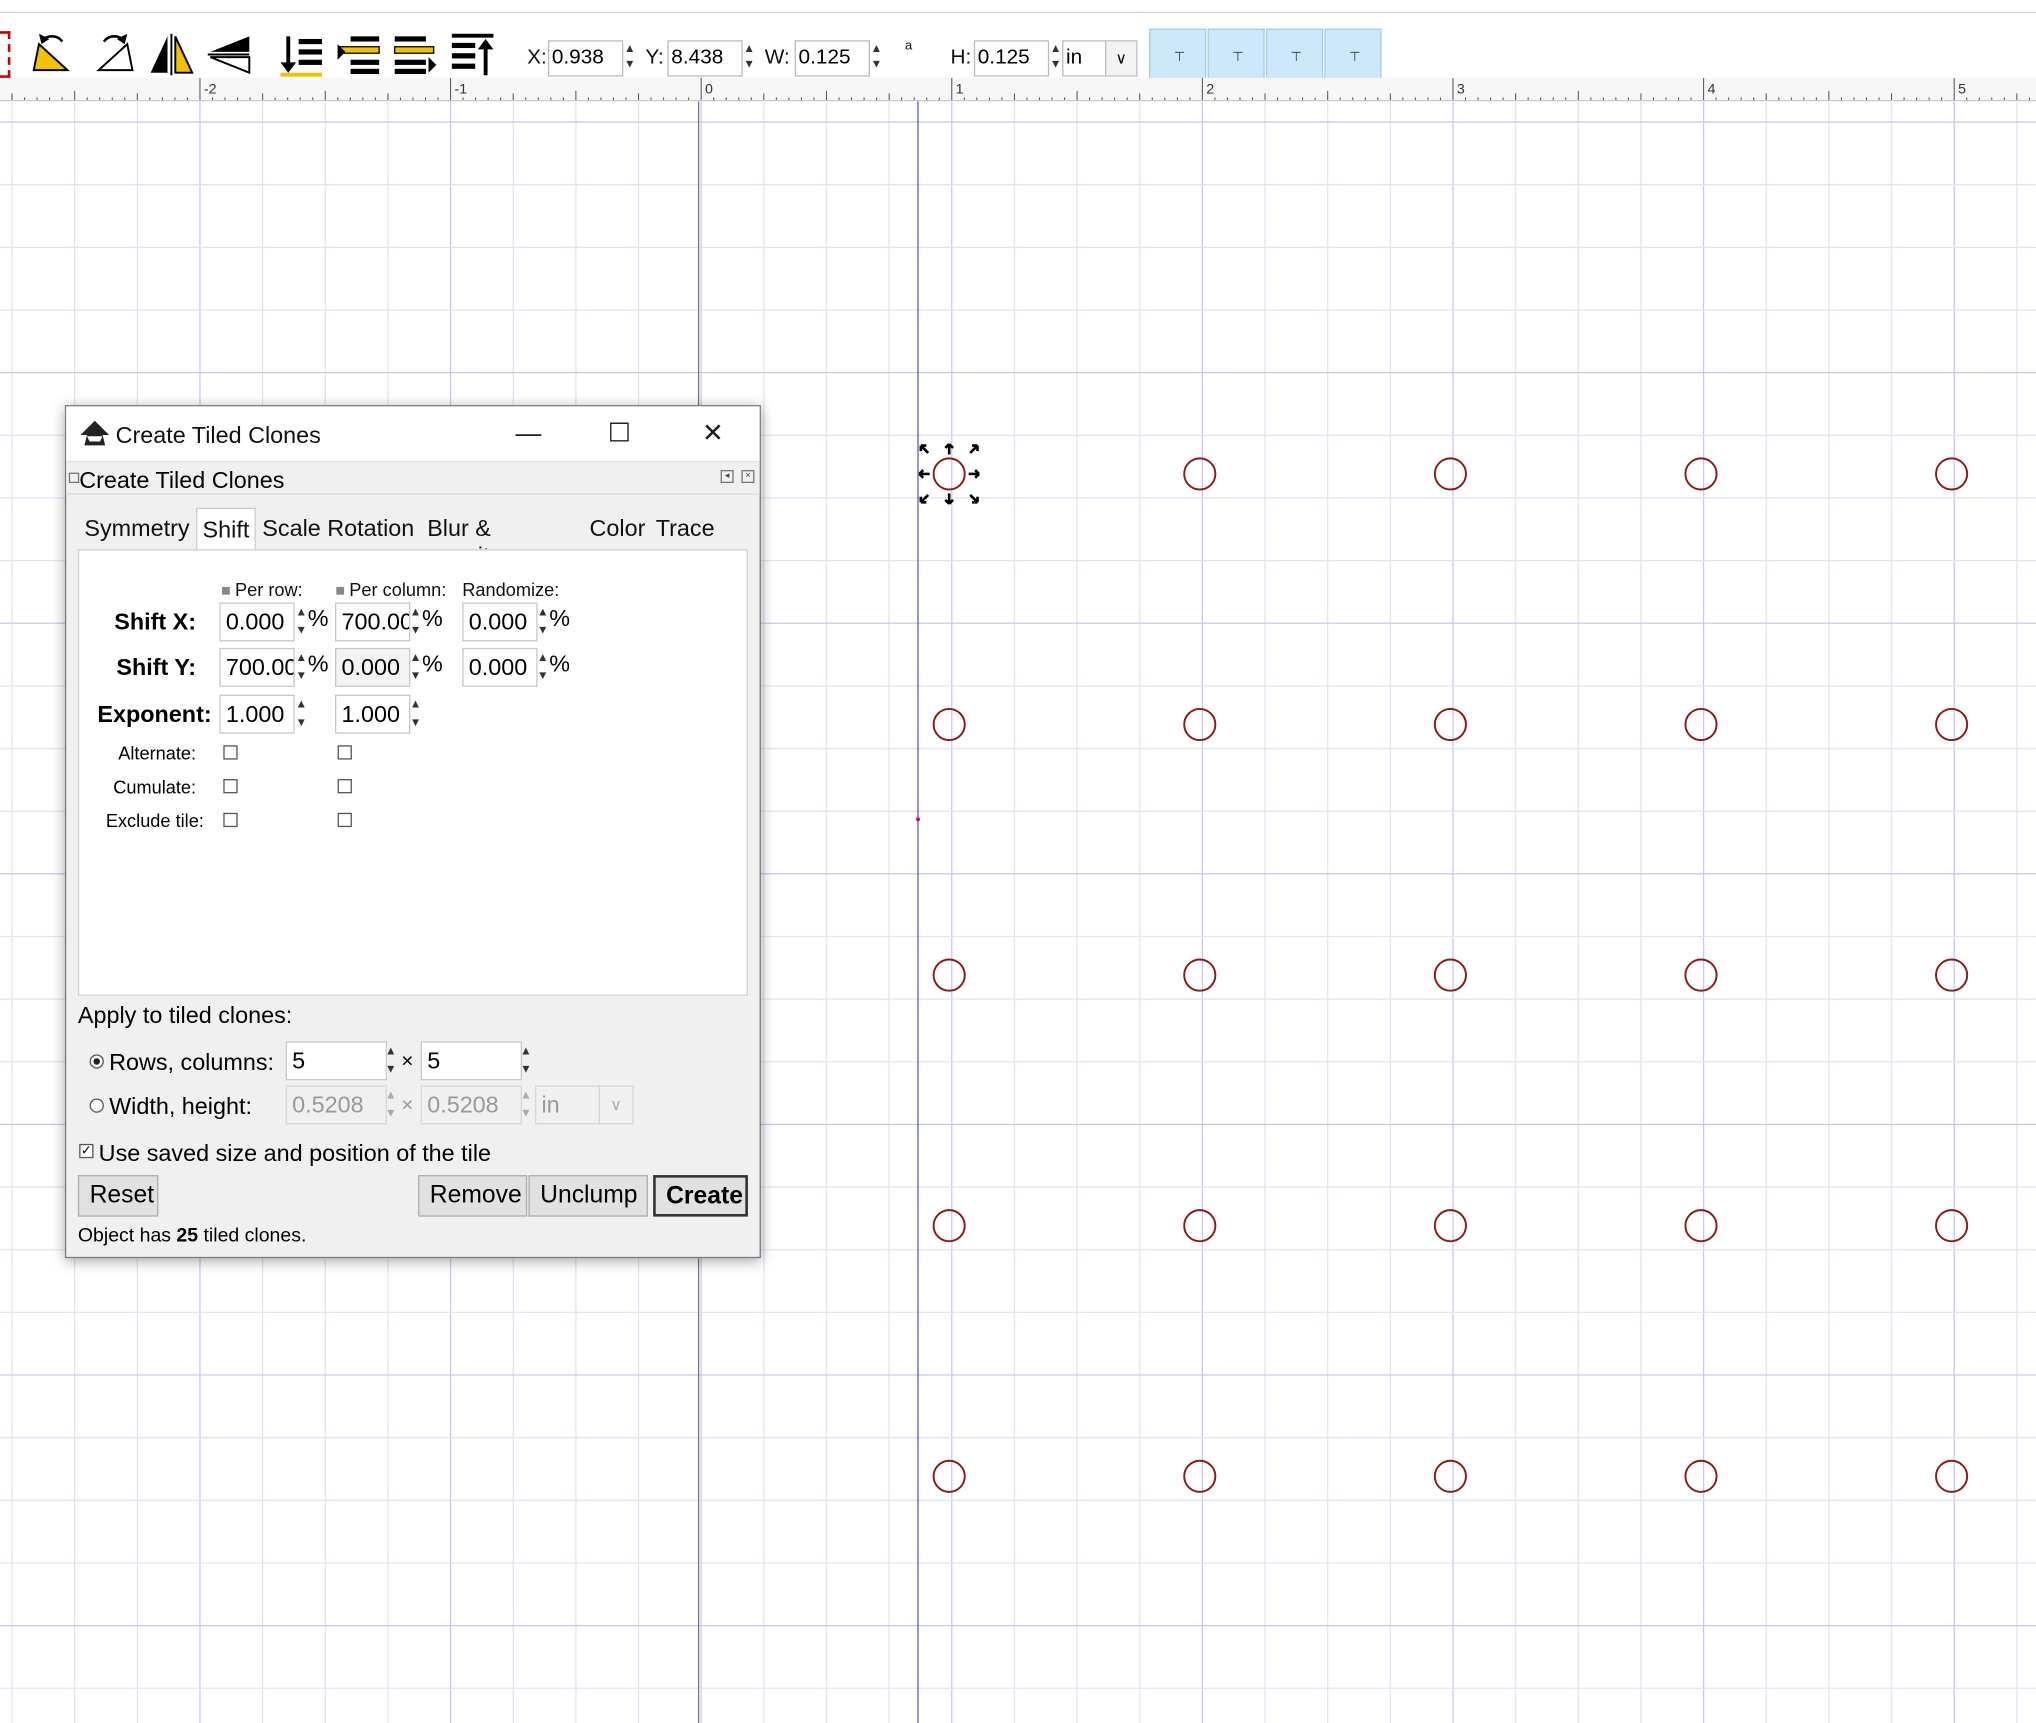 This screenshot has width=2036, height=1723. What do you see at coordinates (584, 1105) in the screenshot?
I see `wh-unit-select: in ∨` at bounding box center [584, 1105].